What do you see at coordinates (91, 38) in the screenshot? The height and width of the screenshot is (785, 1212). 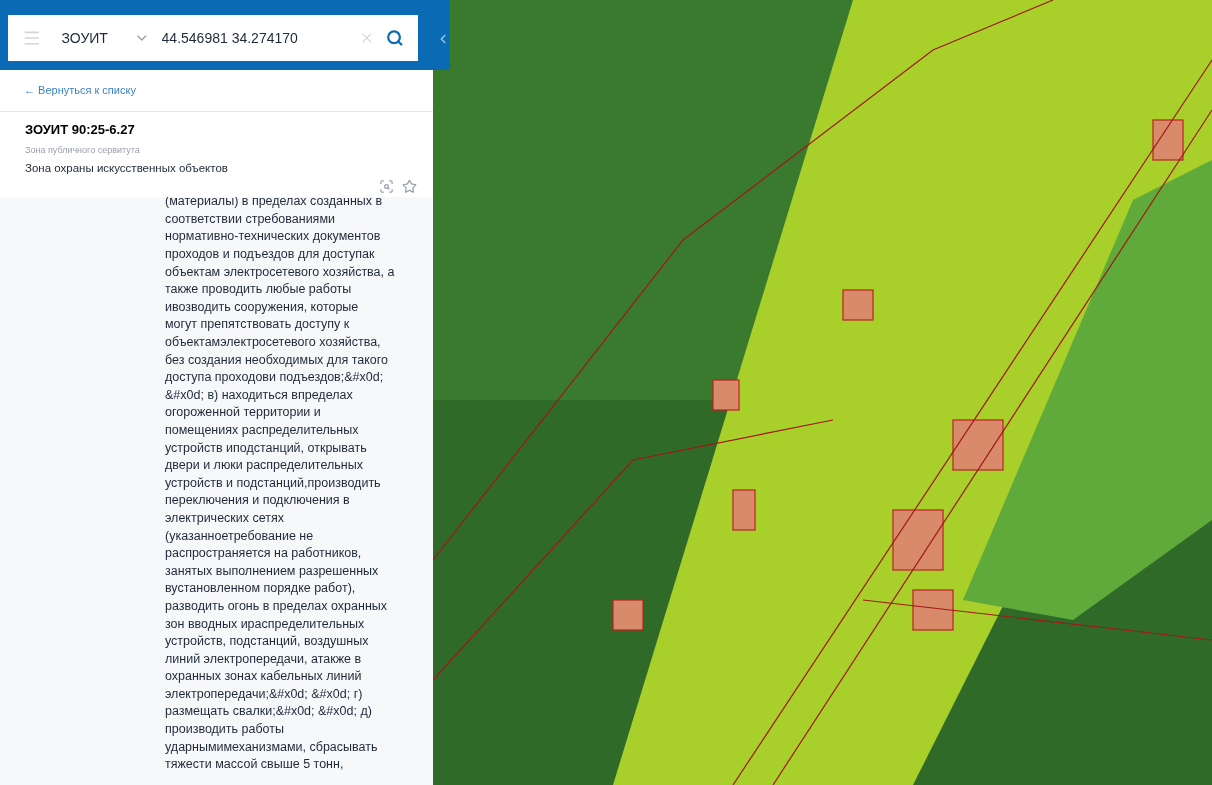 I see `layer-select: ЗОУИТ` at bounding box center [91, 38].